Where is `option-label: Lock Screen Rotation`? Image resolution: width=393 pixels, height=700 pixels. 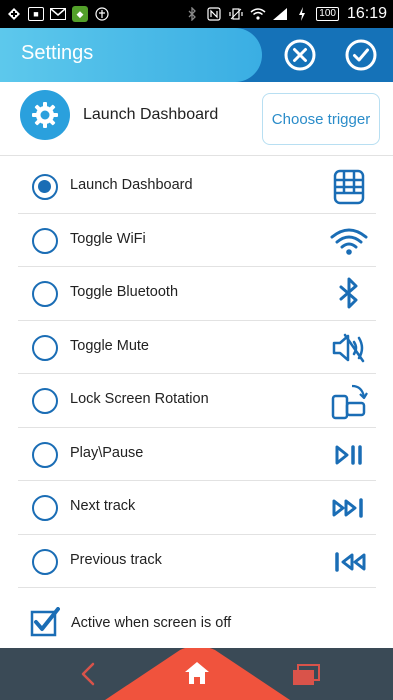
option-label: Lock Screen Rotation is located at coordinates (139, 399).